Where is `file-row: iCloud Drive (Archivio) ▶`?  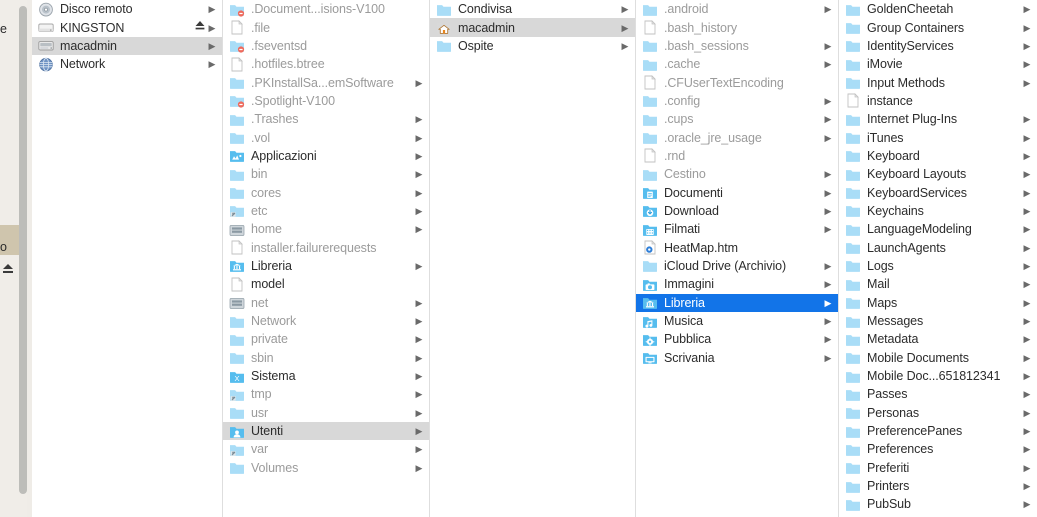 file-row: iCloud Drive (Archivio) ▶ is located at coordinates (737, 266).